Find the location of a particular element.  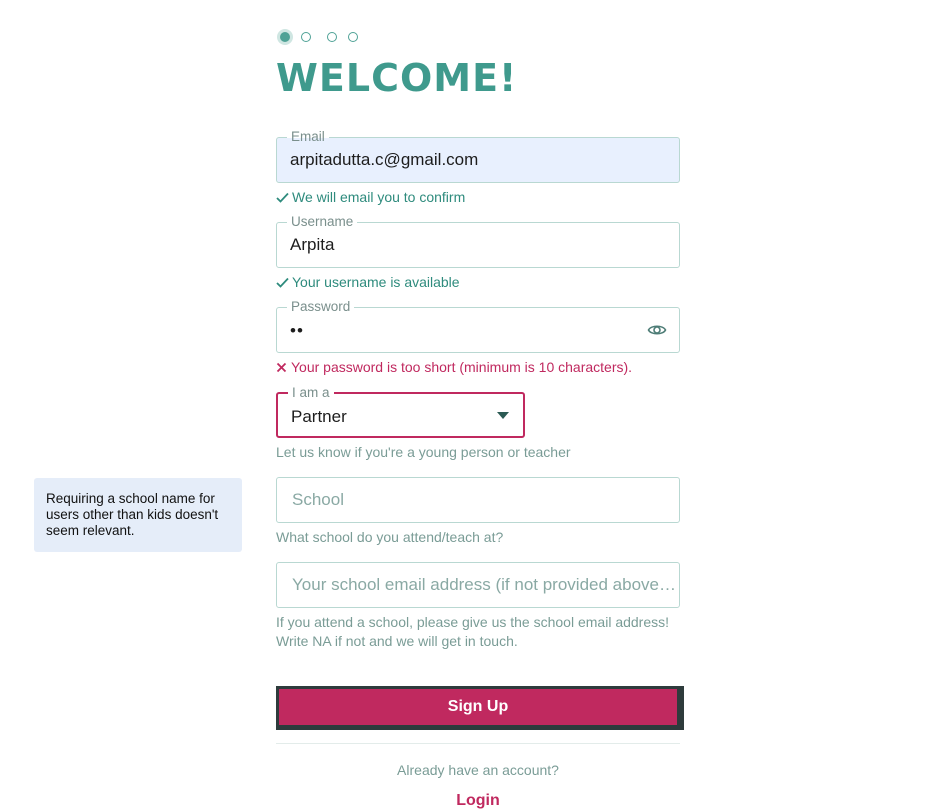

caret-down-icon is located at coordinates (503, 415).